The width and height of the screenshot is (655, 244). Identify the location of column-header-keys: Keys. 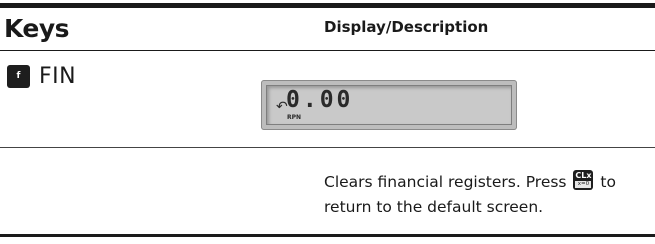
(37, 28).